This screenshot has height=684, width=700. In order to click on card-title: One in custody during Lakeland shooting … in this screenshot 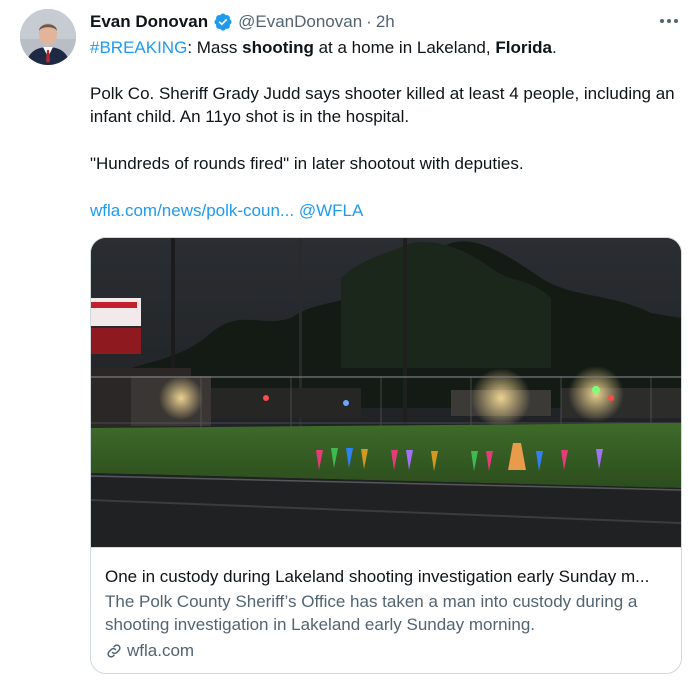, I will do `click(388, 577)`.